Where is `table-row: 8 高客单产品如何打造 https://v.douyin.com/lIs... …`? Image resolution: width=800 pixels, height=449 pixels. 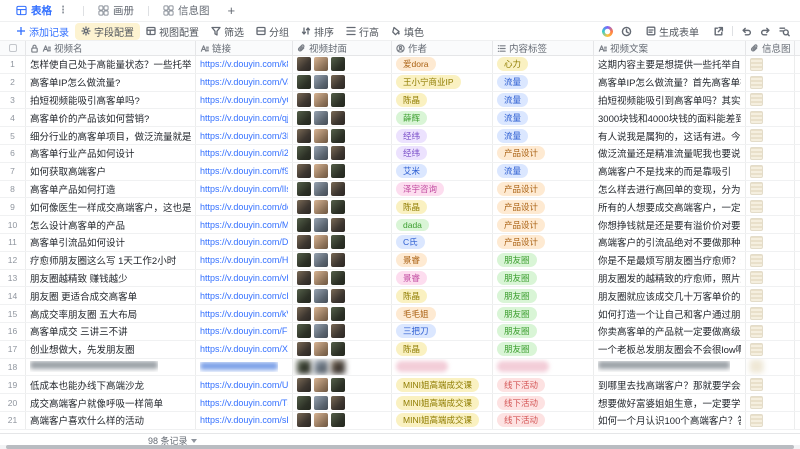 table-row: 8 高客单产品如何打造 https://v.douyin.com/lIs... … is located at coordinates (400, 189).